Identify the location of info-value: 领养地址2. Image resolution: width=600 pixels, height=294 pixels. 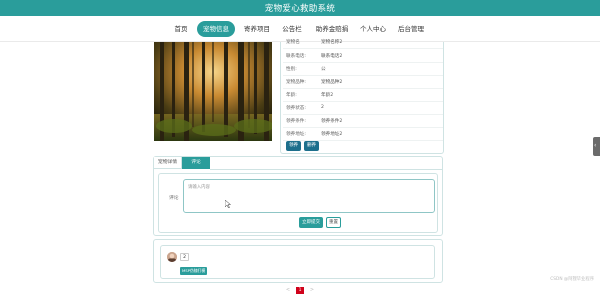
(332, 134).